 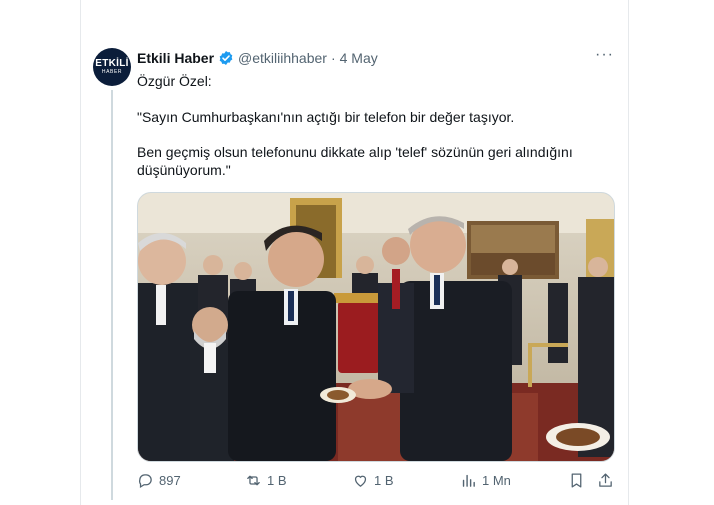 What do you see at coordinates (226, 58) in the screenshot?
I see `verified-badge-icon` at bounding box center [226, 58].